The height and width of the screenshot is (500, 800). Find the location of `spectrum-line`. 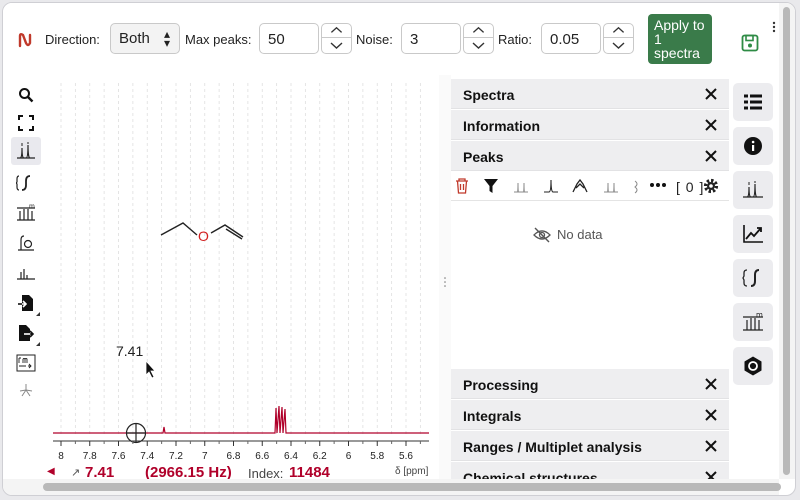

spectrum-line is located at coordinates (241, 419).